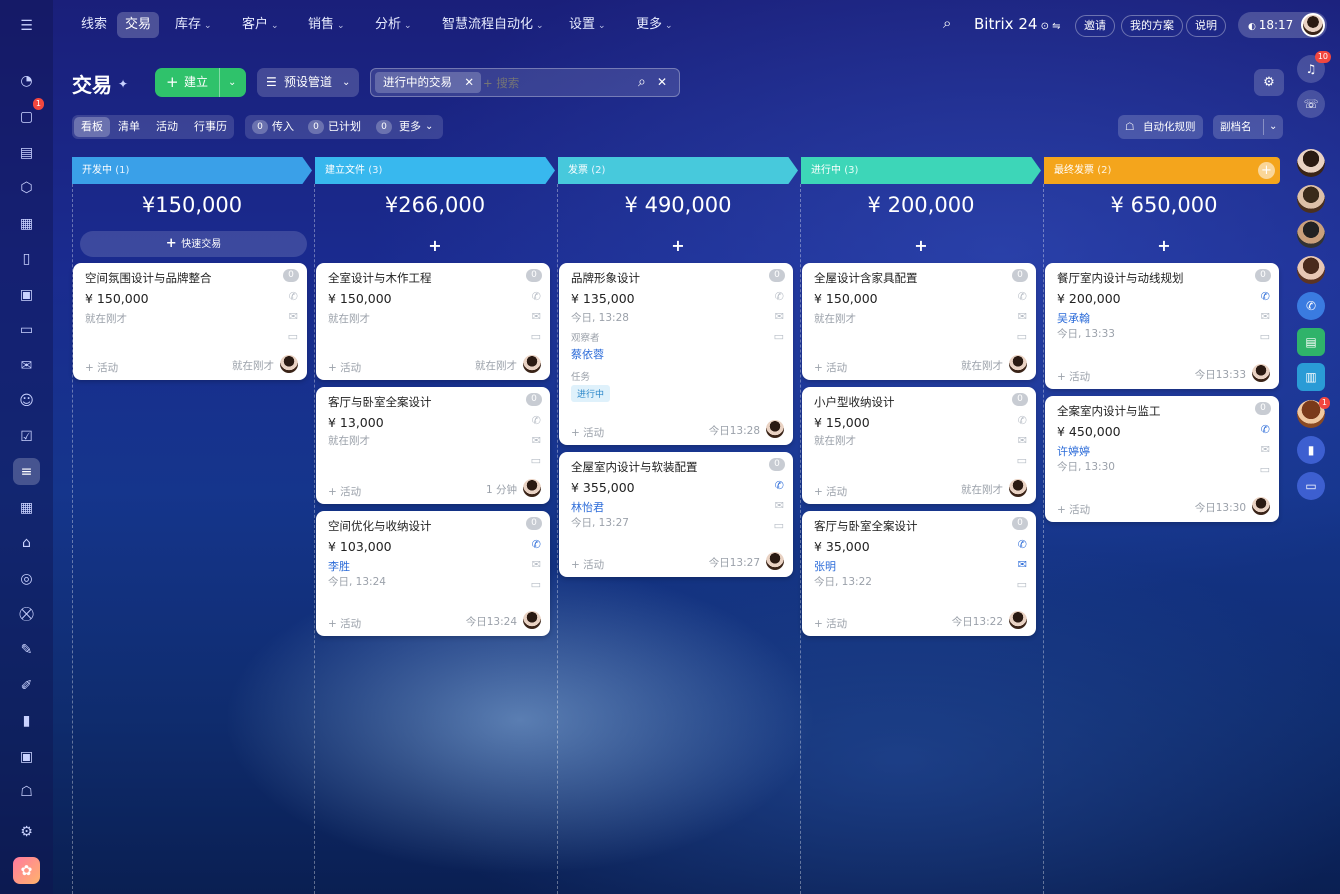 This screenshot has width=1340, height=894. What do you see at coordinates (26, 152) in the screenshot?
I see `tasks-icon: ▤` at bounding box center [26, 152].